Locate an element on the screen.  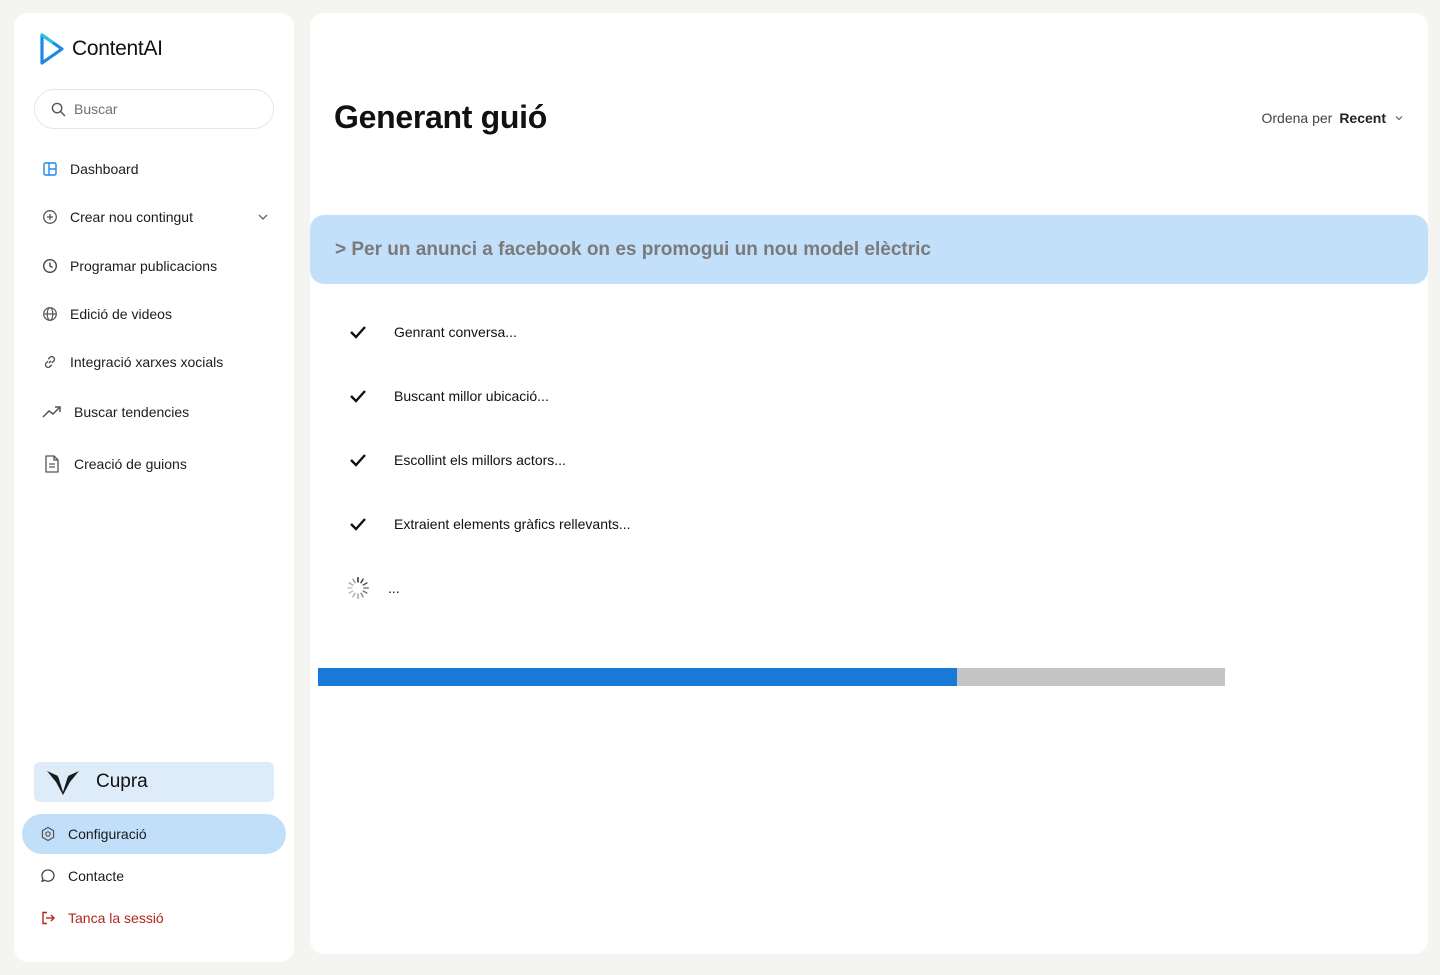
cupra-logo is located at coordinates (63, 783).